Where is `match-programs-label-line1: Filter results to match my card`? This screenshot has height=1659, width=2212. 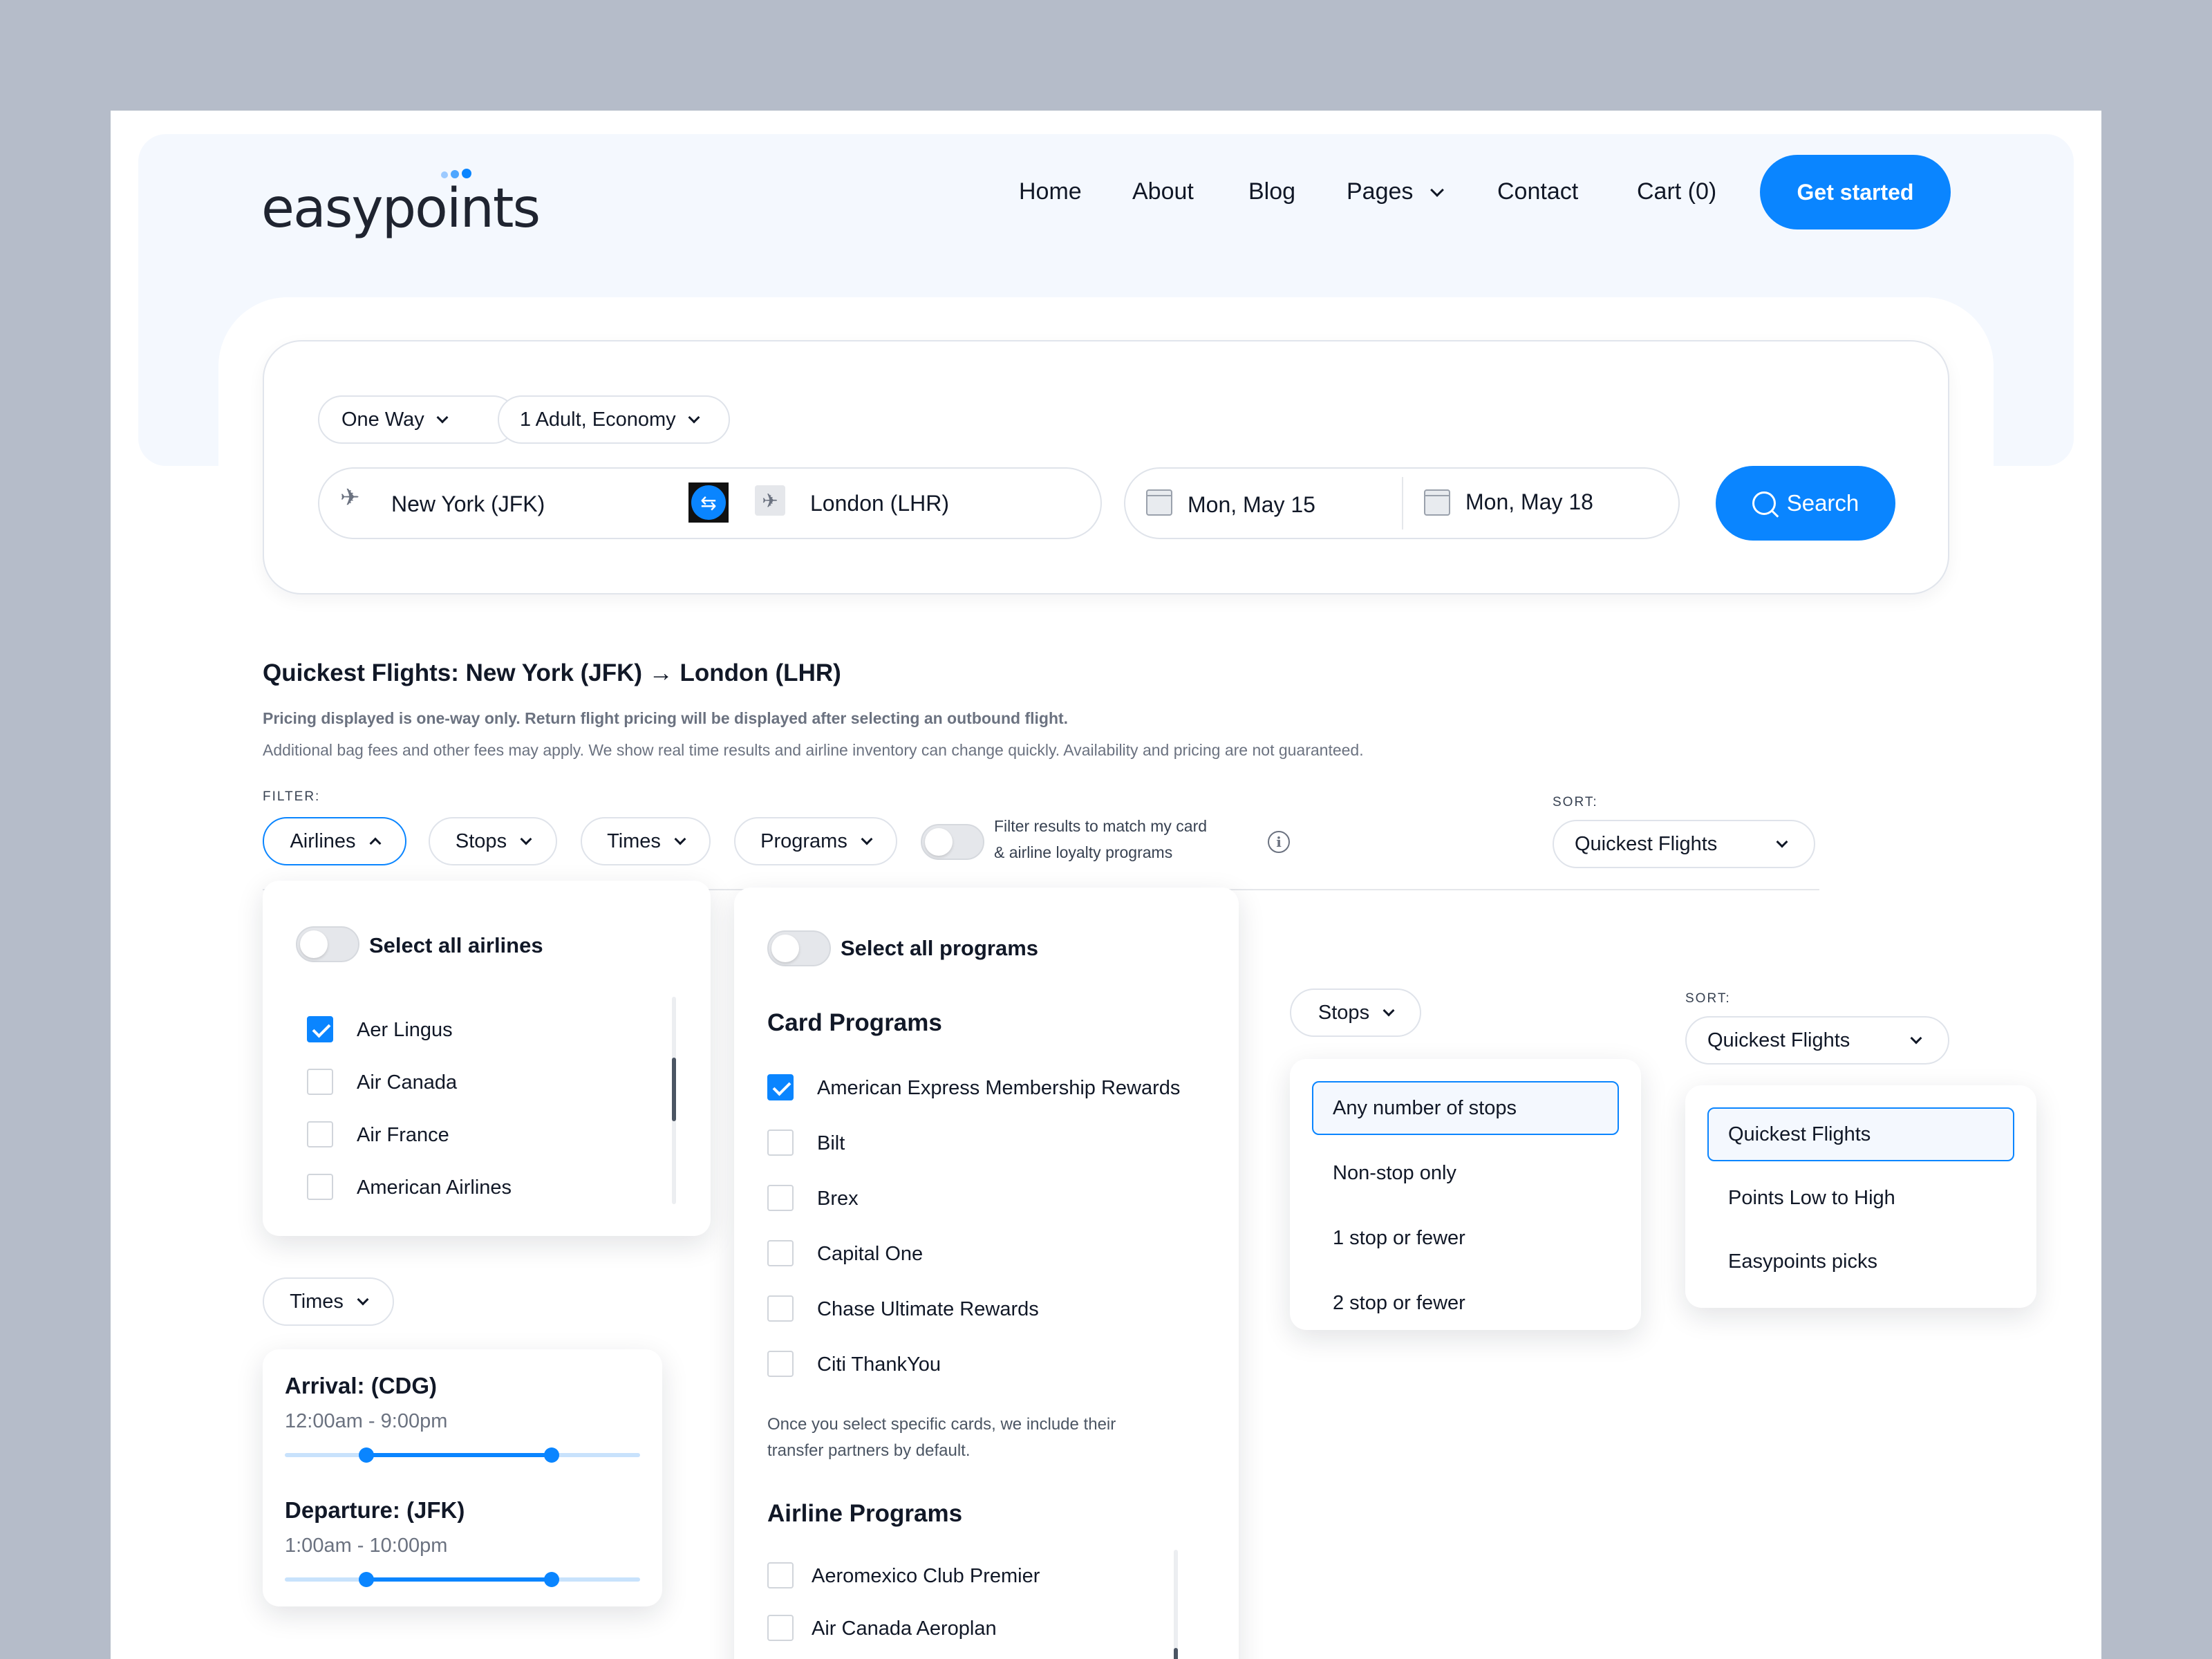 match-programs-label-line1: Filter results to match my card is located at coordinates (1101, 826).